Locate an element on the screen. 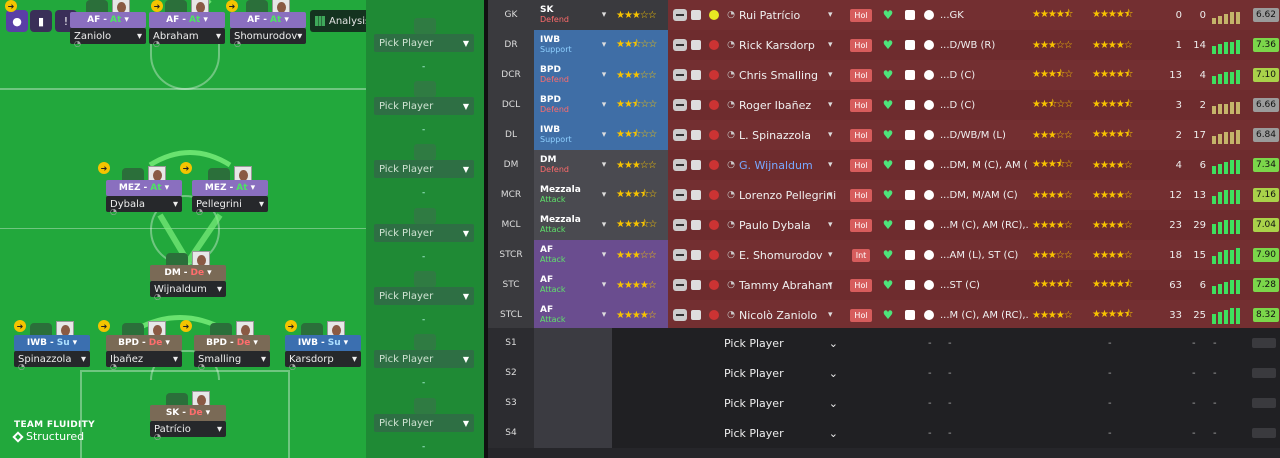 This screenshot has height=458, width=1280. player-card: MEZ - At ▾ ◔ Pellegrini ▾ is located at coordinates (231, 191).